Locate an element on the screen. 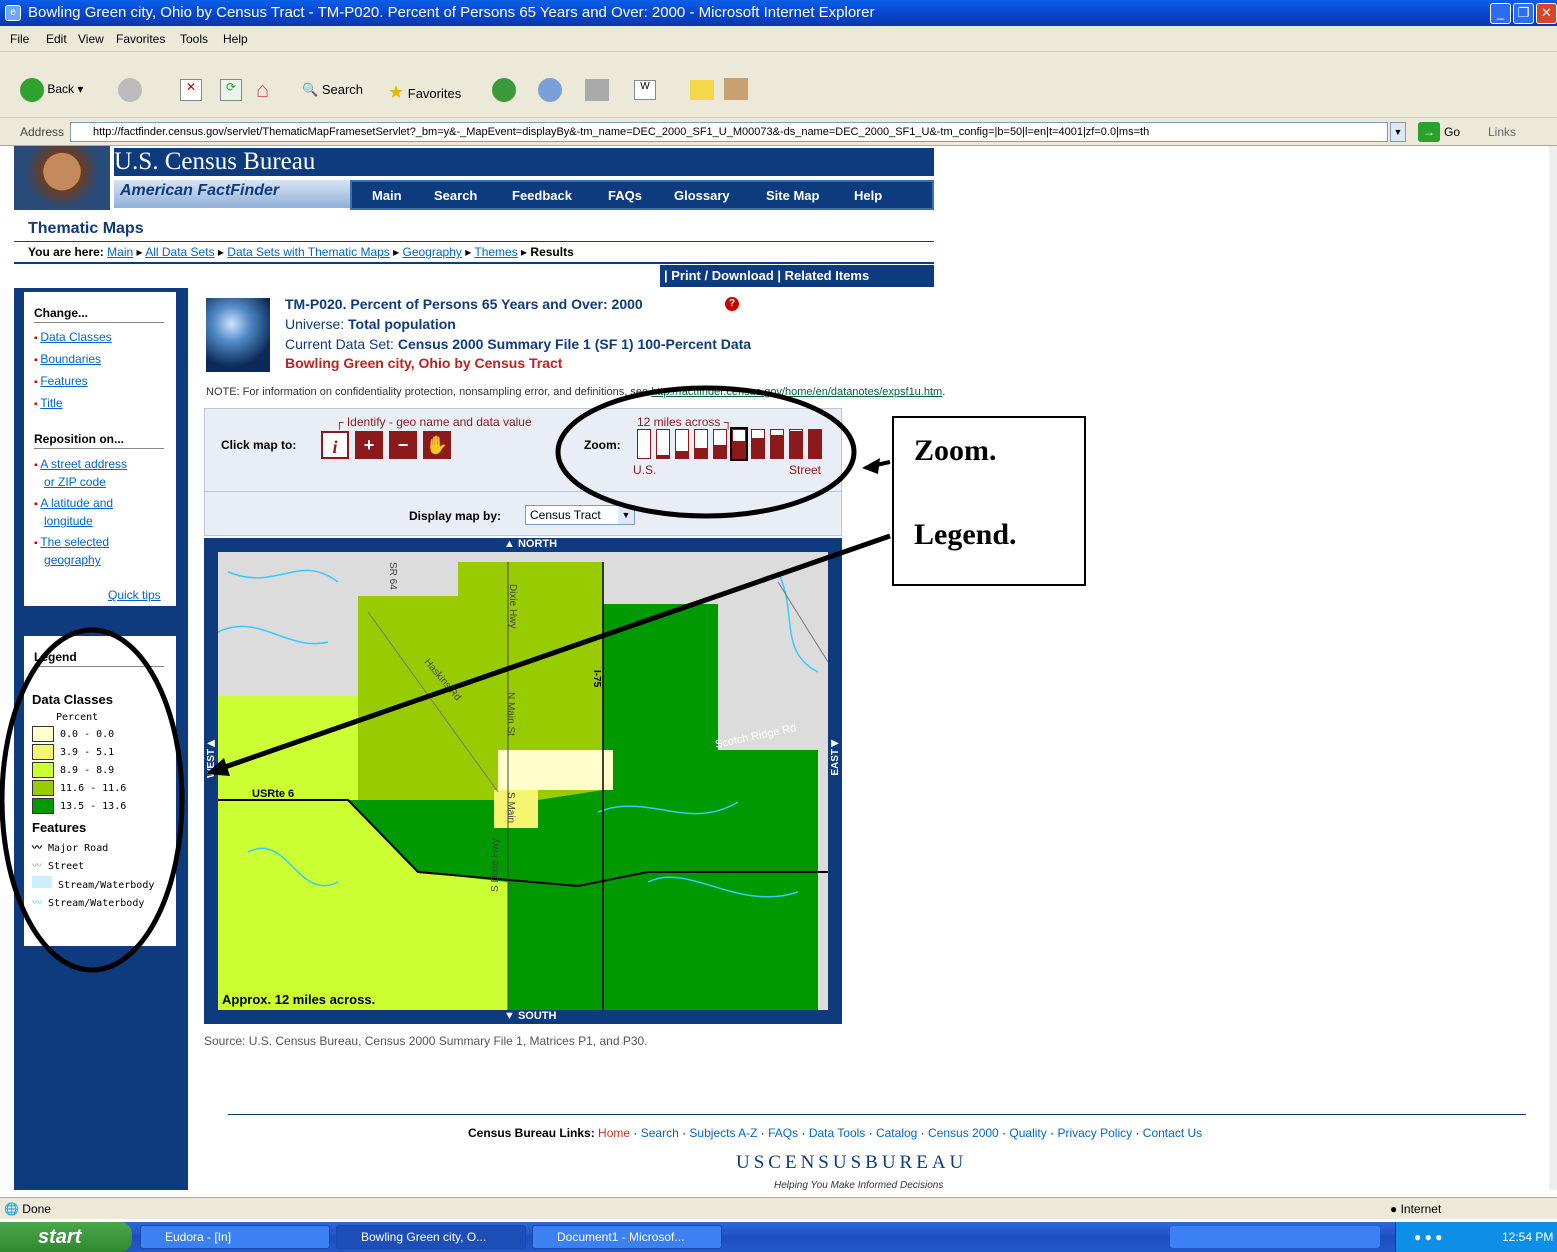 The image size is (1557, 1252). task-eudora: Eudora - [In] is located at coordinates (235, 1237).